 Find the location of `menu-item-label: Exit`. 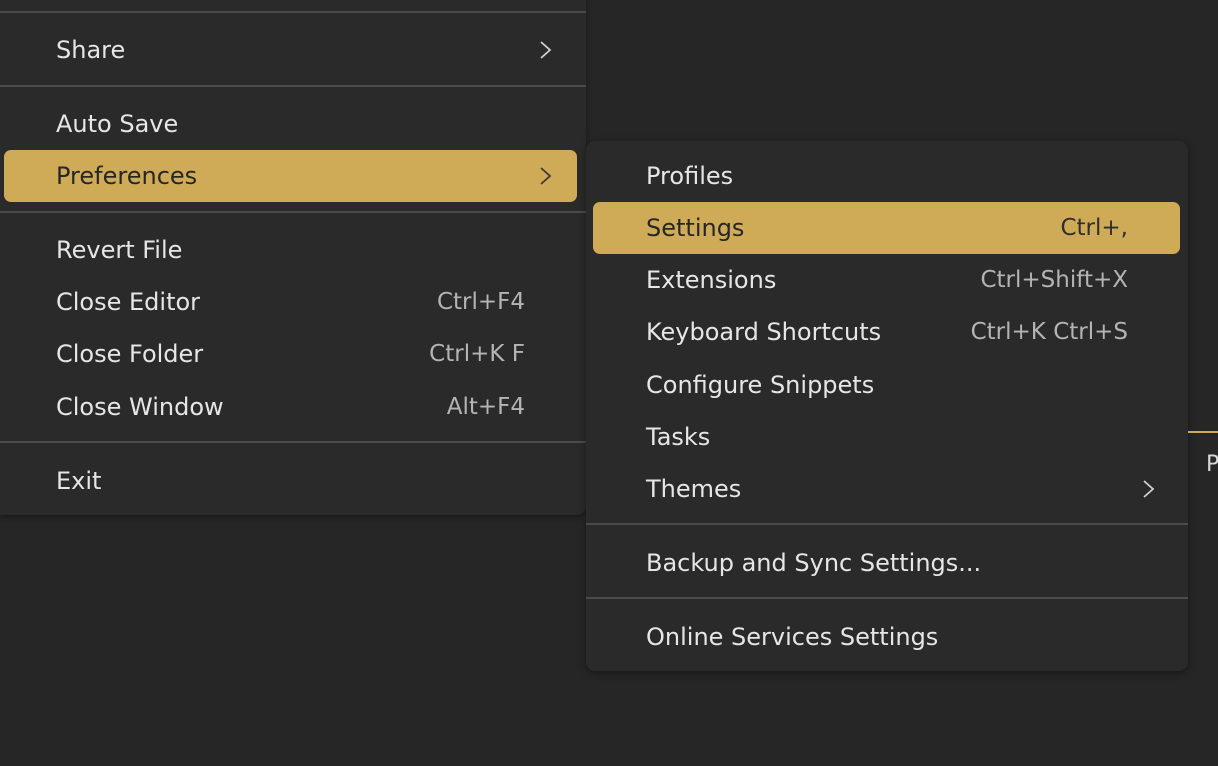

menu-item-label: Exit is located at coordinates (79, 481).